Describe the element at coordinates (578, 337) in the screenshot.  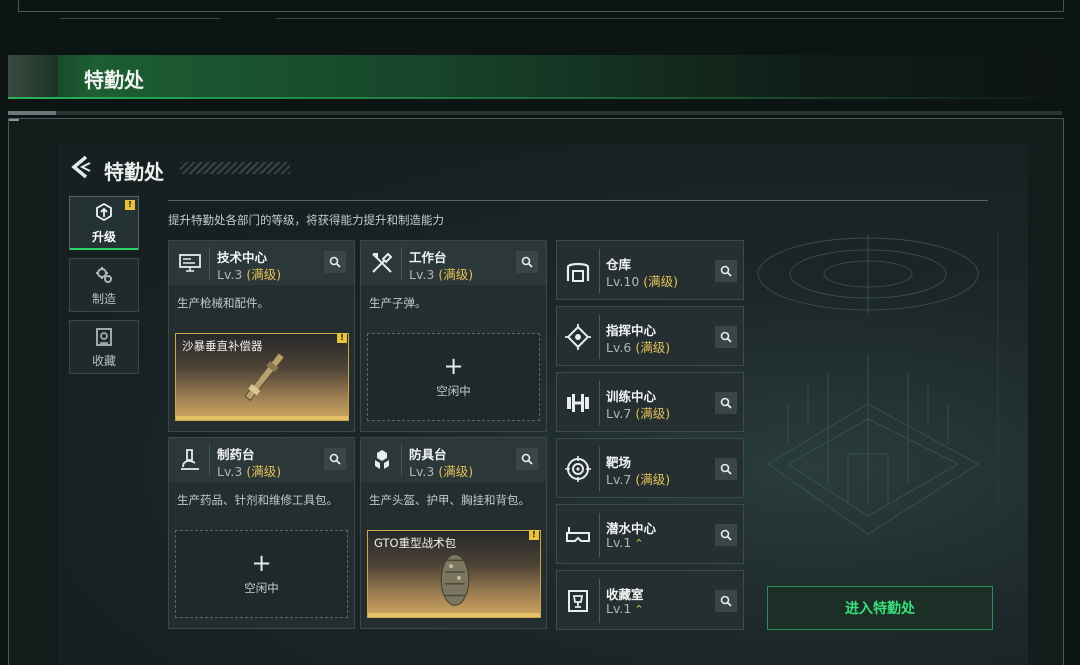
I see `chip-icon` at that location.